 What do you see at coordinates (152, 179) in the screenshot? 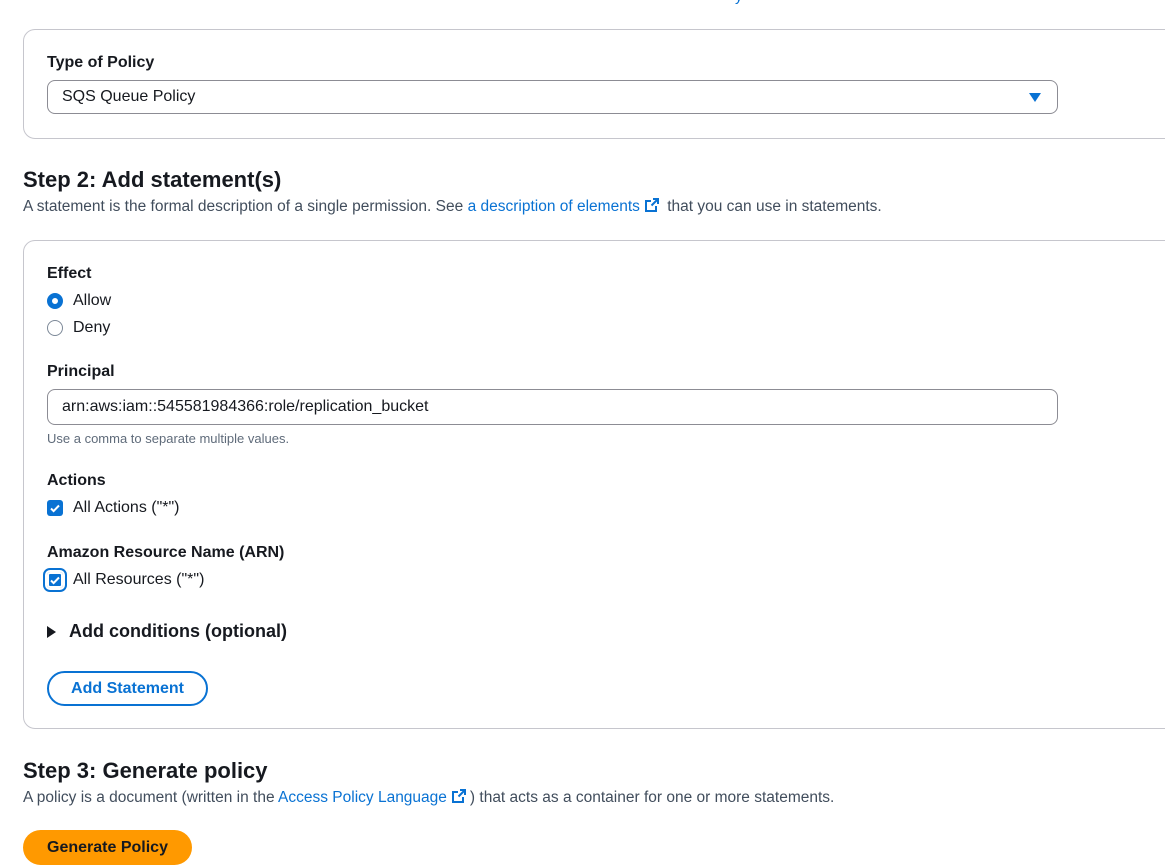
I see `step2-heading: Step 2: Add statement(s)` at bounding box center [152, 179].